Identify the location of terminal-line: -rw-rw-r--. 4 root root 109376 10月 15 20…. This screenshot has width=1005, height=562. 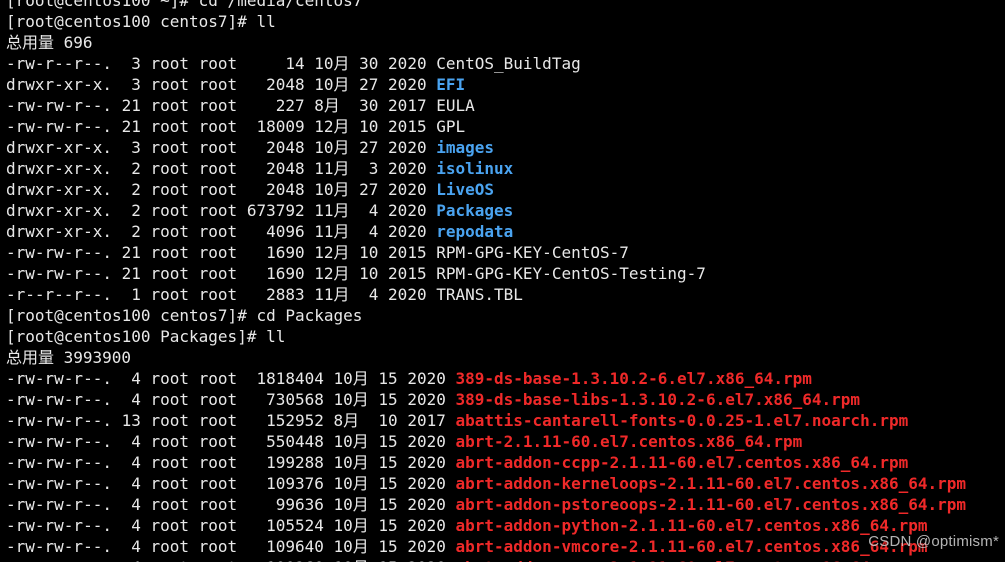
(505, 483).